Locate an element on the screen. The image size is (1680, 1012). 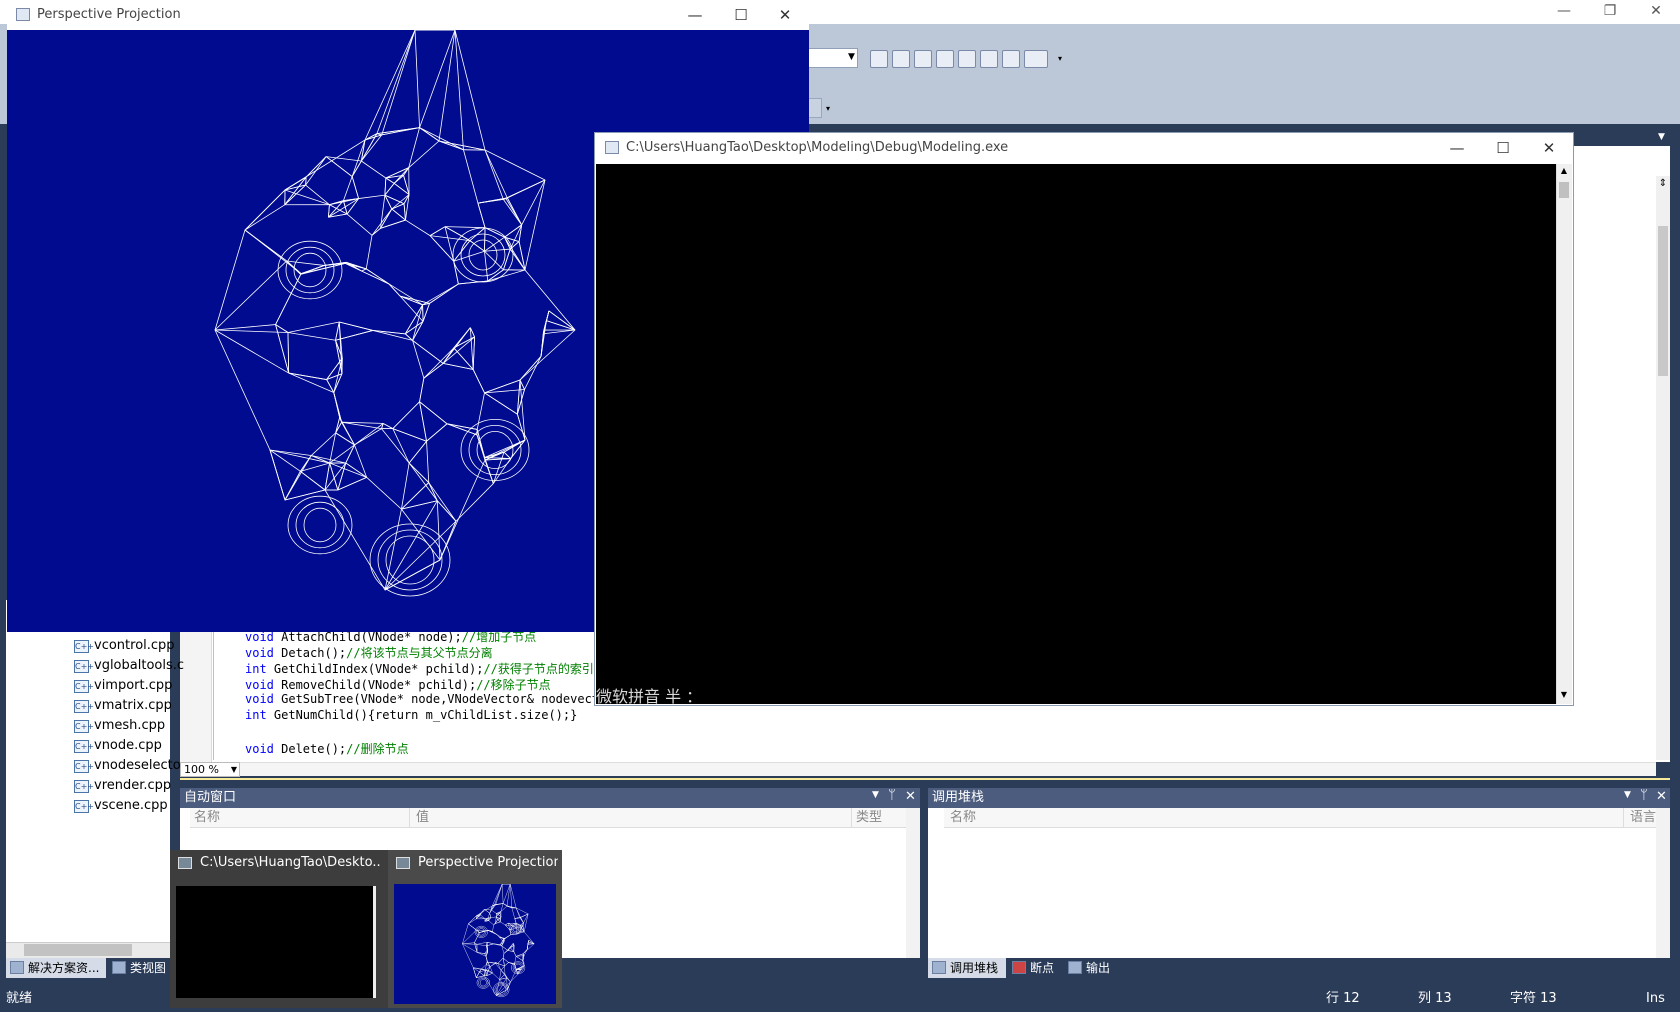
find-icon is located at coordinates (879, 59).